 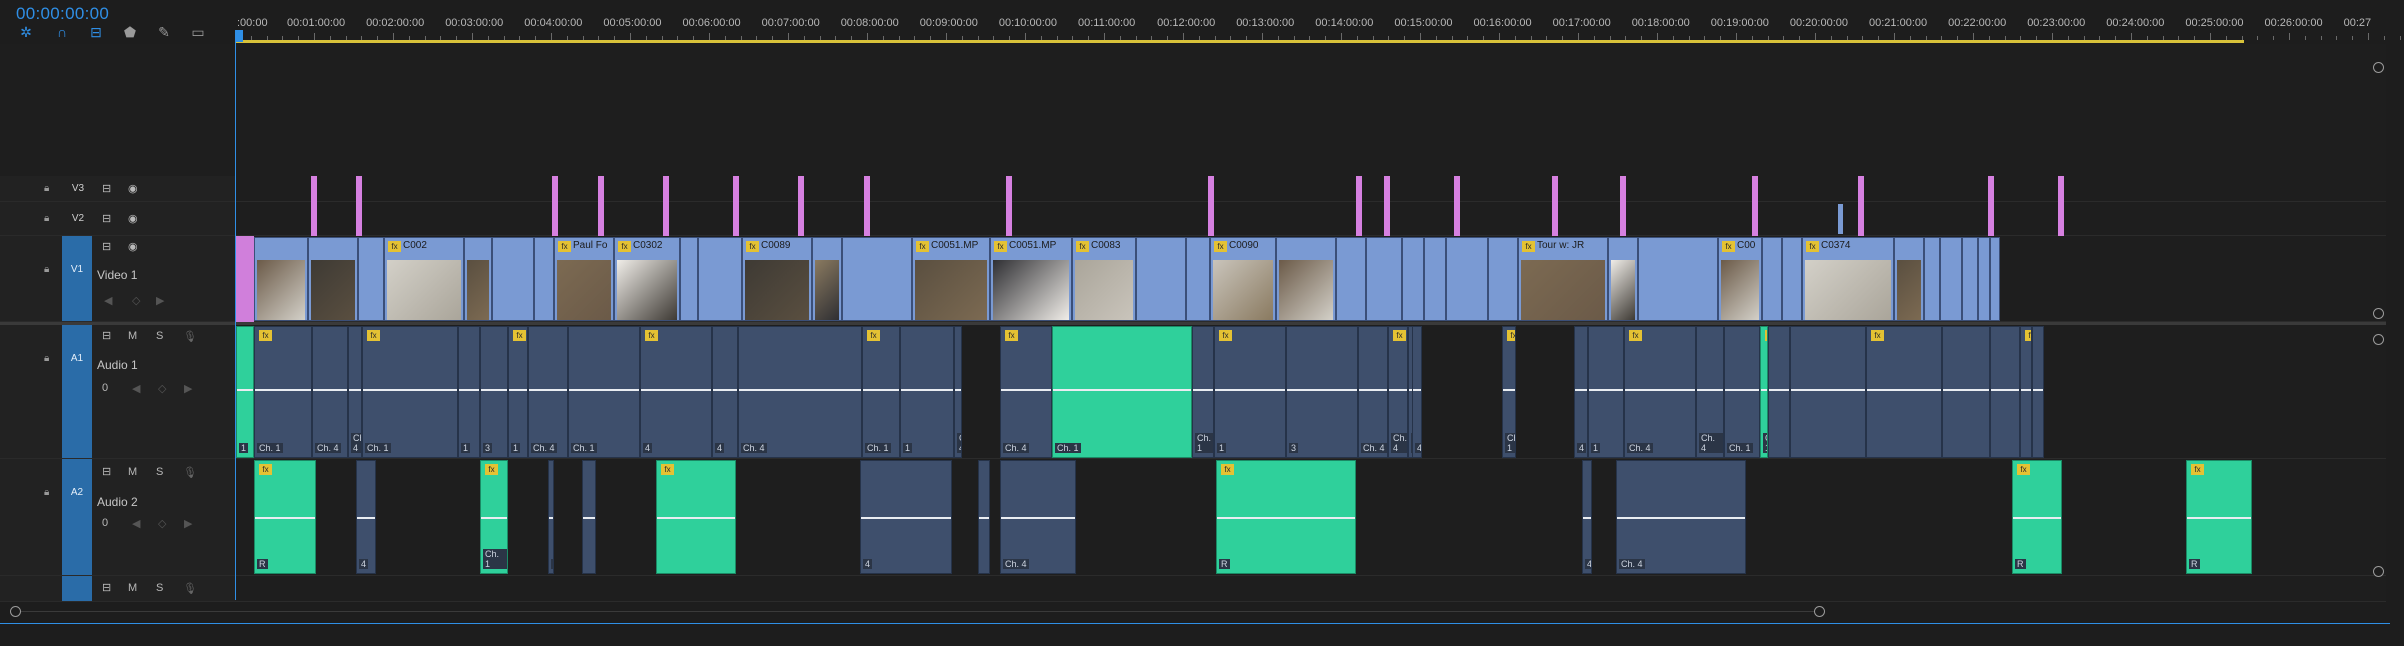 I want to click on audio-clip: fx, so click(x=2026, y=392).